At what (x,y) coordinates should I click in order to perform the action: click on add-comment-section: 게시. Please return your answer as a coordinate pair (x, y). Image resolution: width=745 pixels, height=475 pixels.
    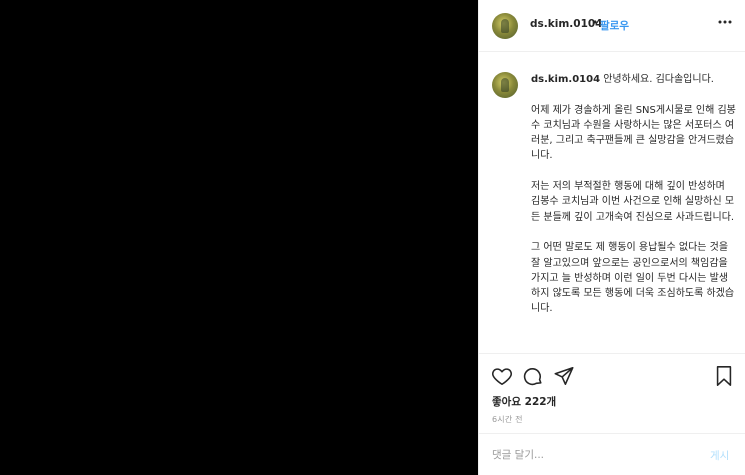
    Looking at the image, I should click on (612, 454).